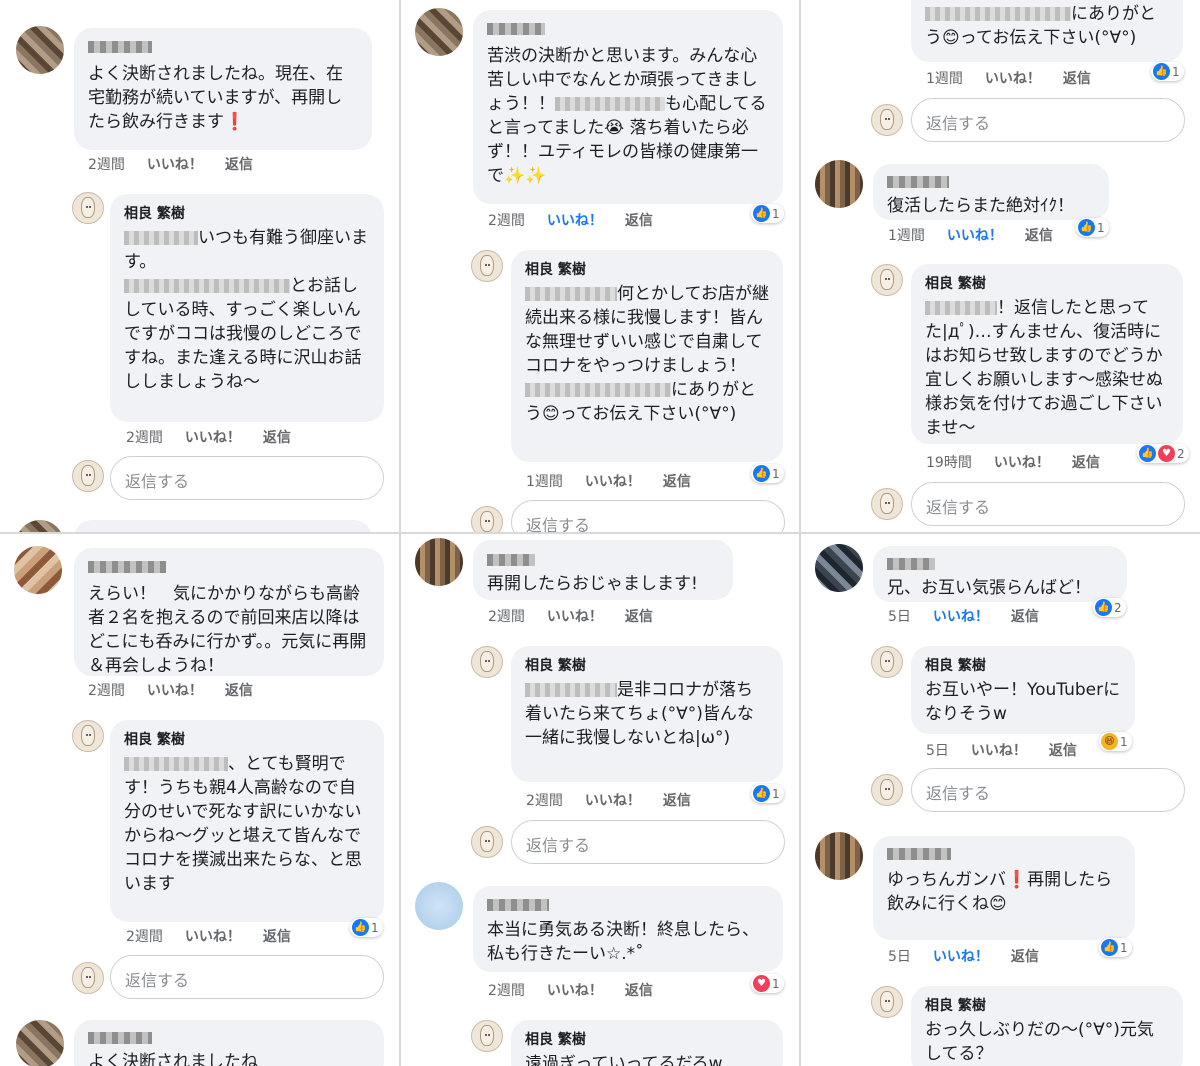 This screenshot has height=1066, width=1200. Describe the element at coordinates (980, 206) in the screenshot. I see `comment-text: 復活したらまた絶対ｲｸ！` at that location.